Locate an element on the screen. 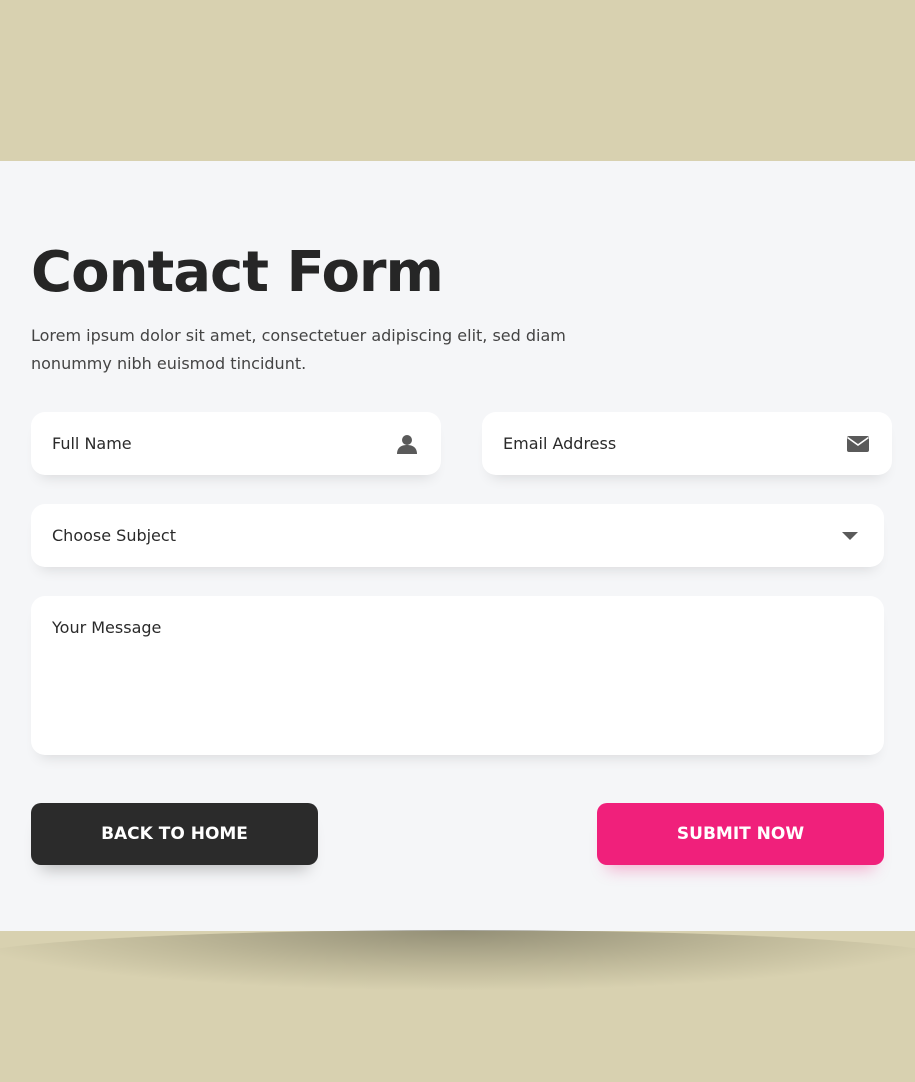 The width and height of the screenshot is (915, 1082). user-icon is located at coordinates (407, 444).